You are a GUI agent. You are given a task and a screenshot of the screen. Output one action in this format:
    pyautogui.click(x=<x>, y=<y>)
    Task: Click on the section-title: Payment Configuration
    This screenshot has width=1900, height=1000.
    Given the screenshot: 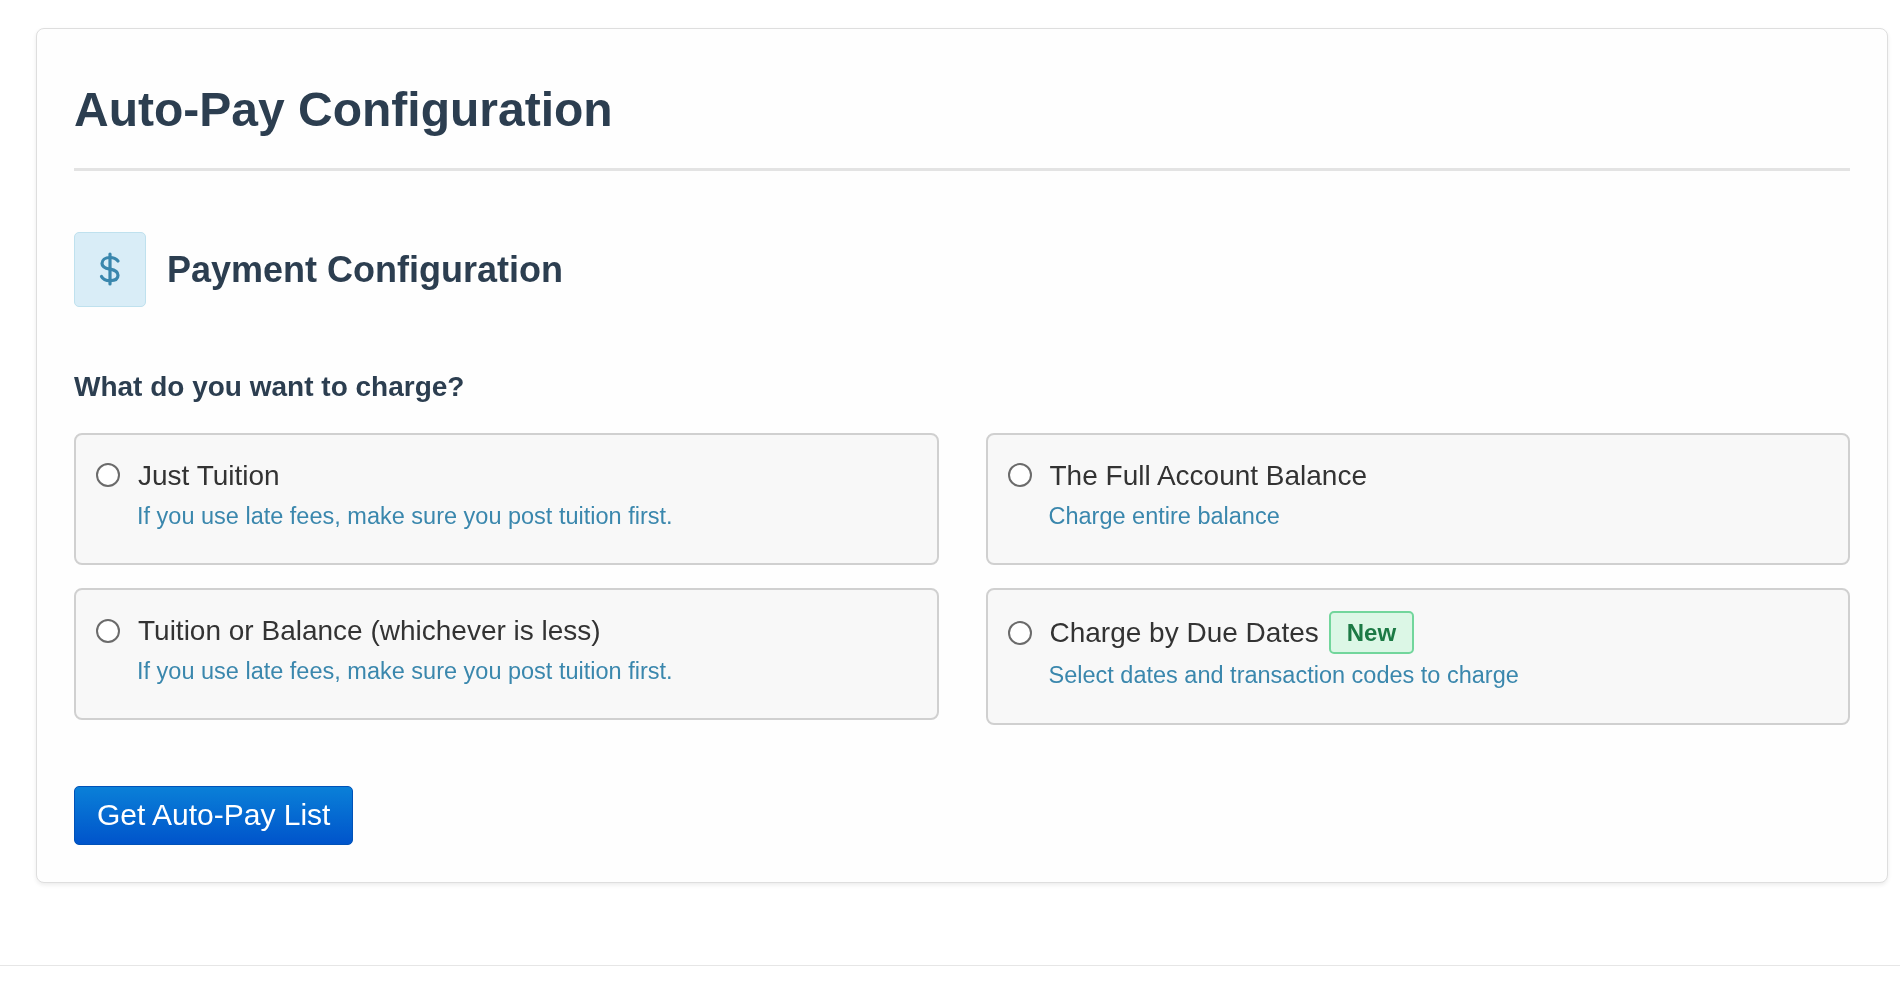 What is the action you would take?
    pyautogui.click(x=365, y=269)
    